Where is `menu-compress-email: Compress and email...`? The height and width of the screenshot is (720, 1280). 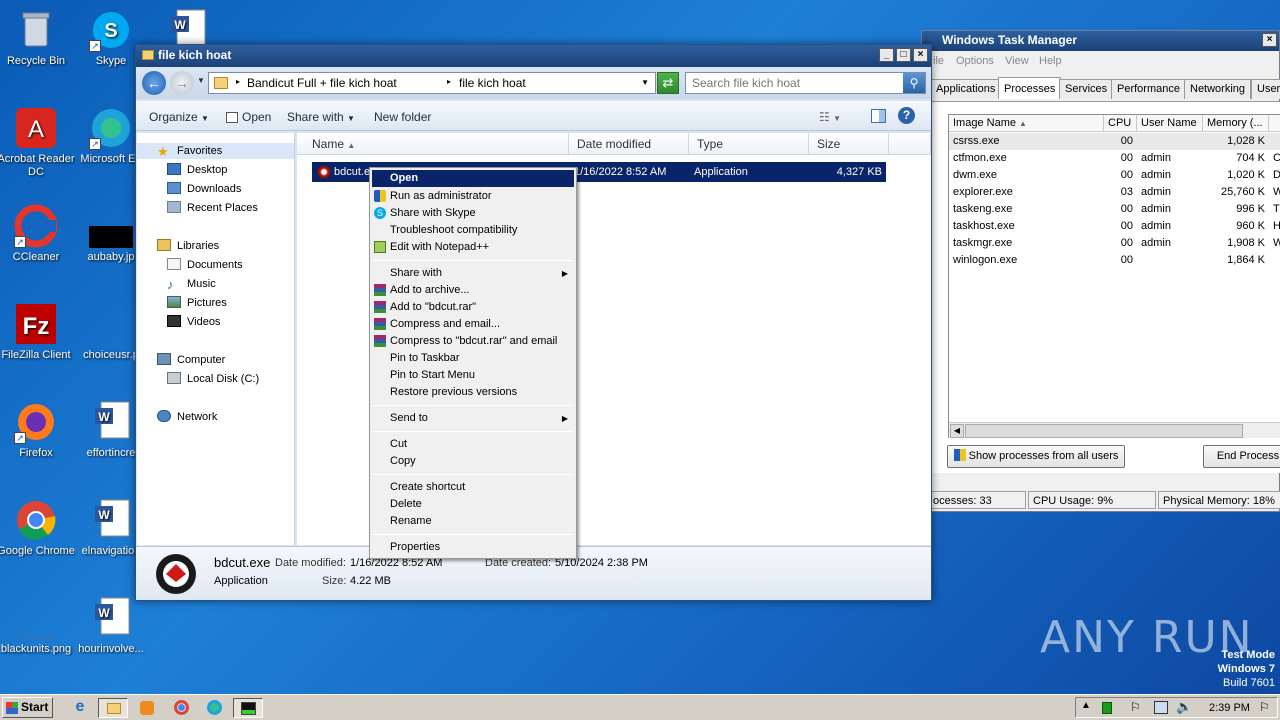
menu-compress-email: Compress and email... is located at coordinates (473, 324).